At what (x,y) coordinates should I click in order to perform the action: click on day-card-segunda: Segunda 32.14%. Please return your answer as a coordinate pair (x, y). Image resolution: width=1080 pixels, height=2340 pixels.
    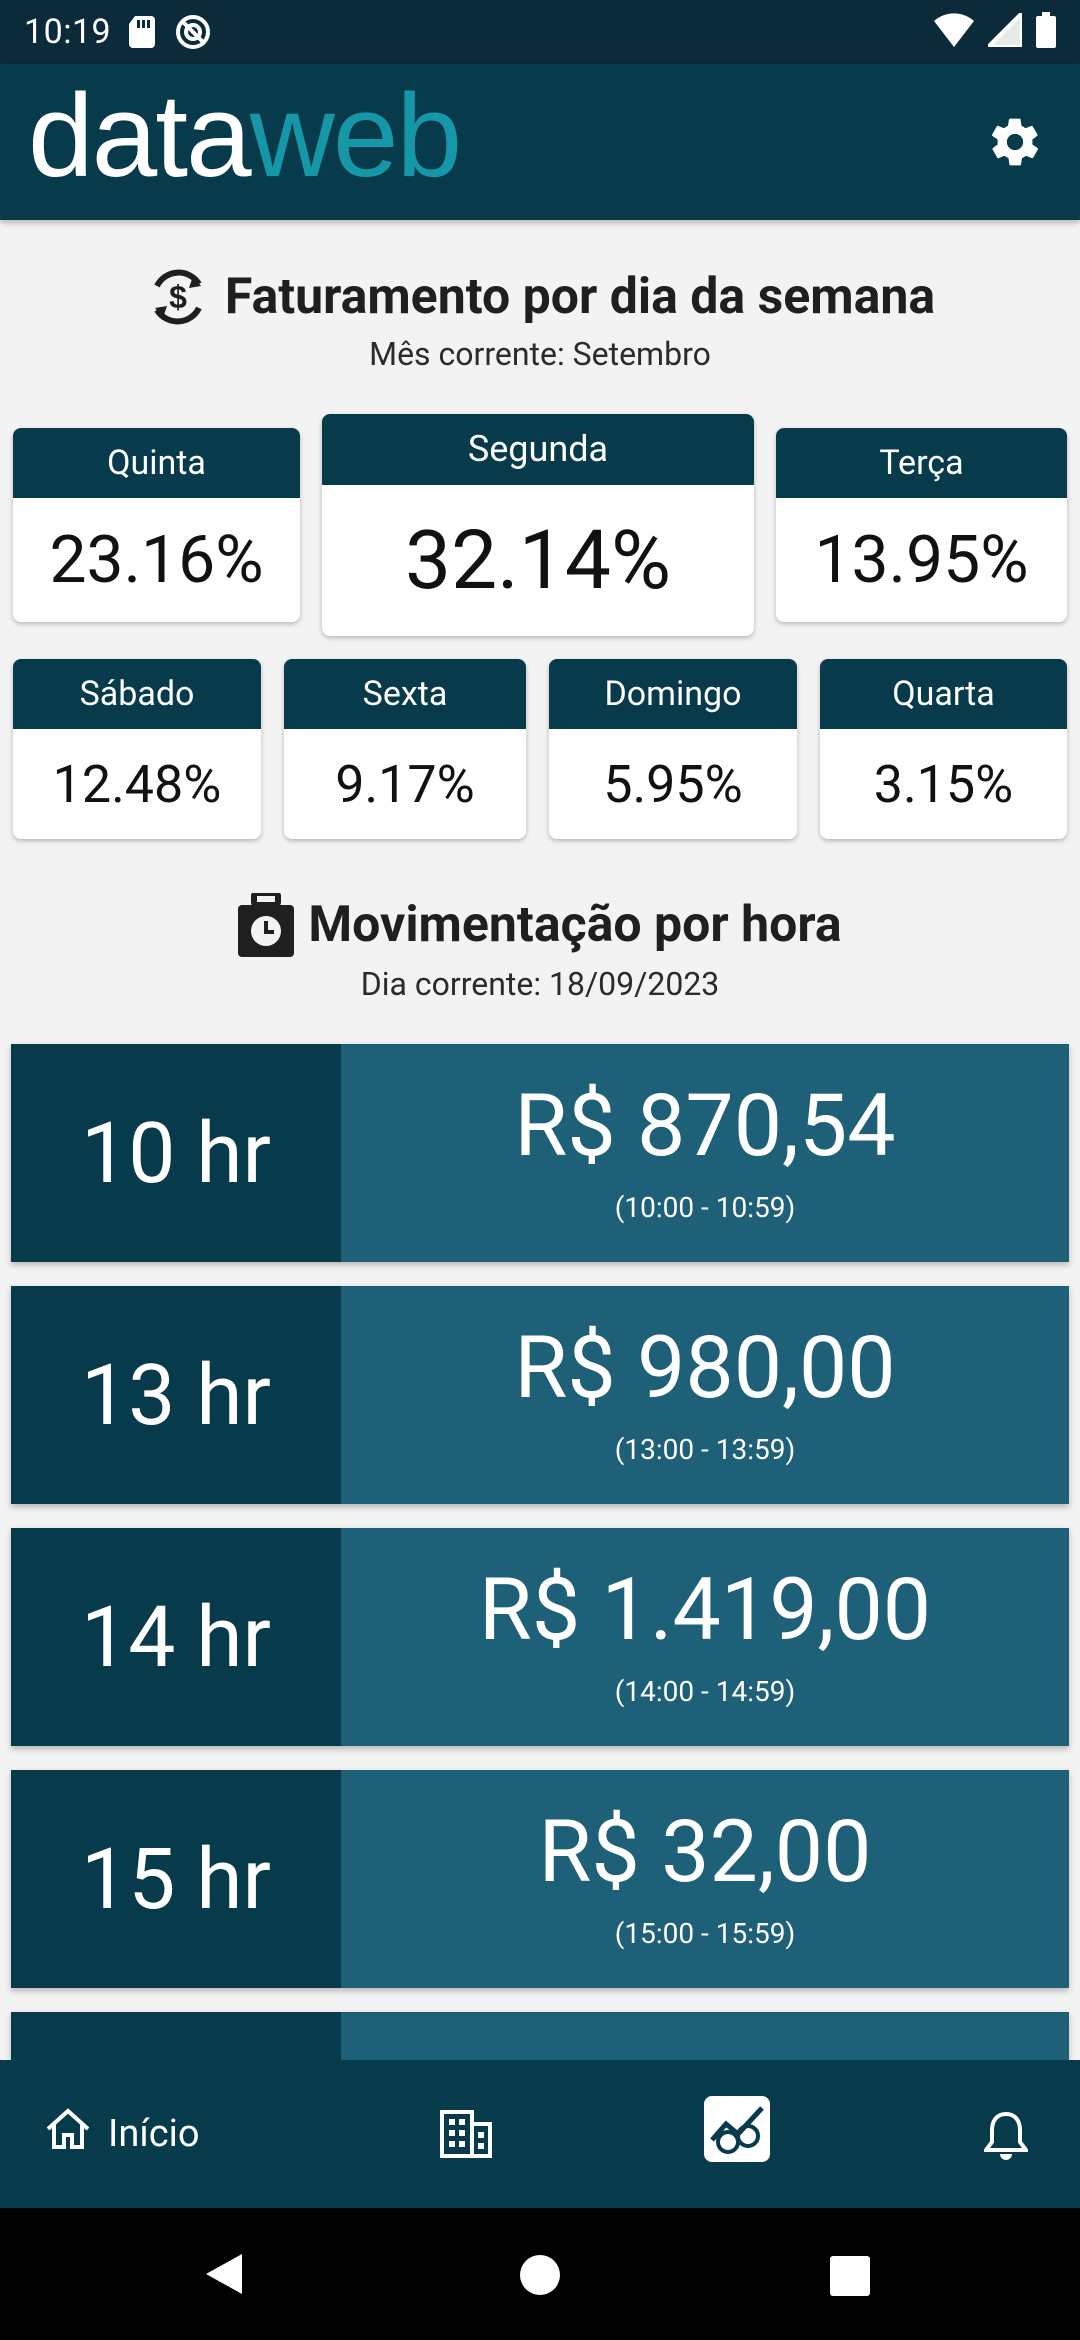
    Looking at the image, I should click on (538, 525).